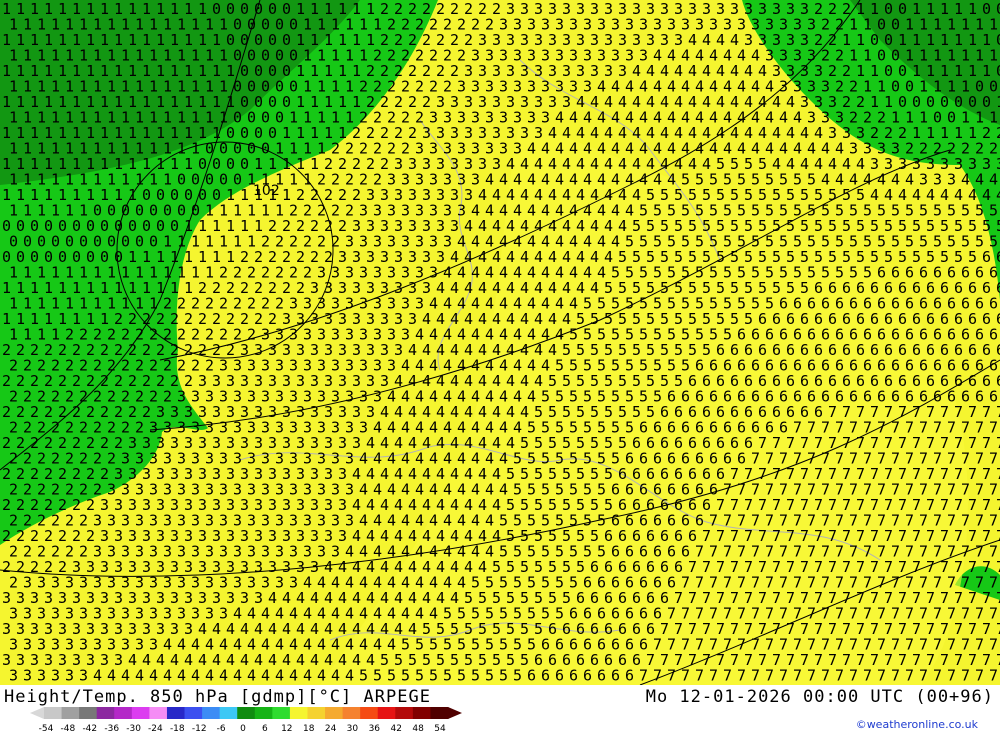  I want to click on scale-tick-label: -12, so click(199, 728).